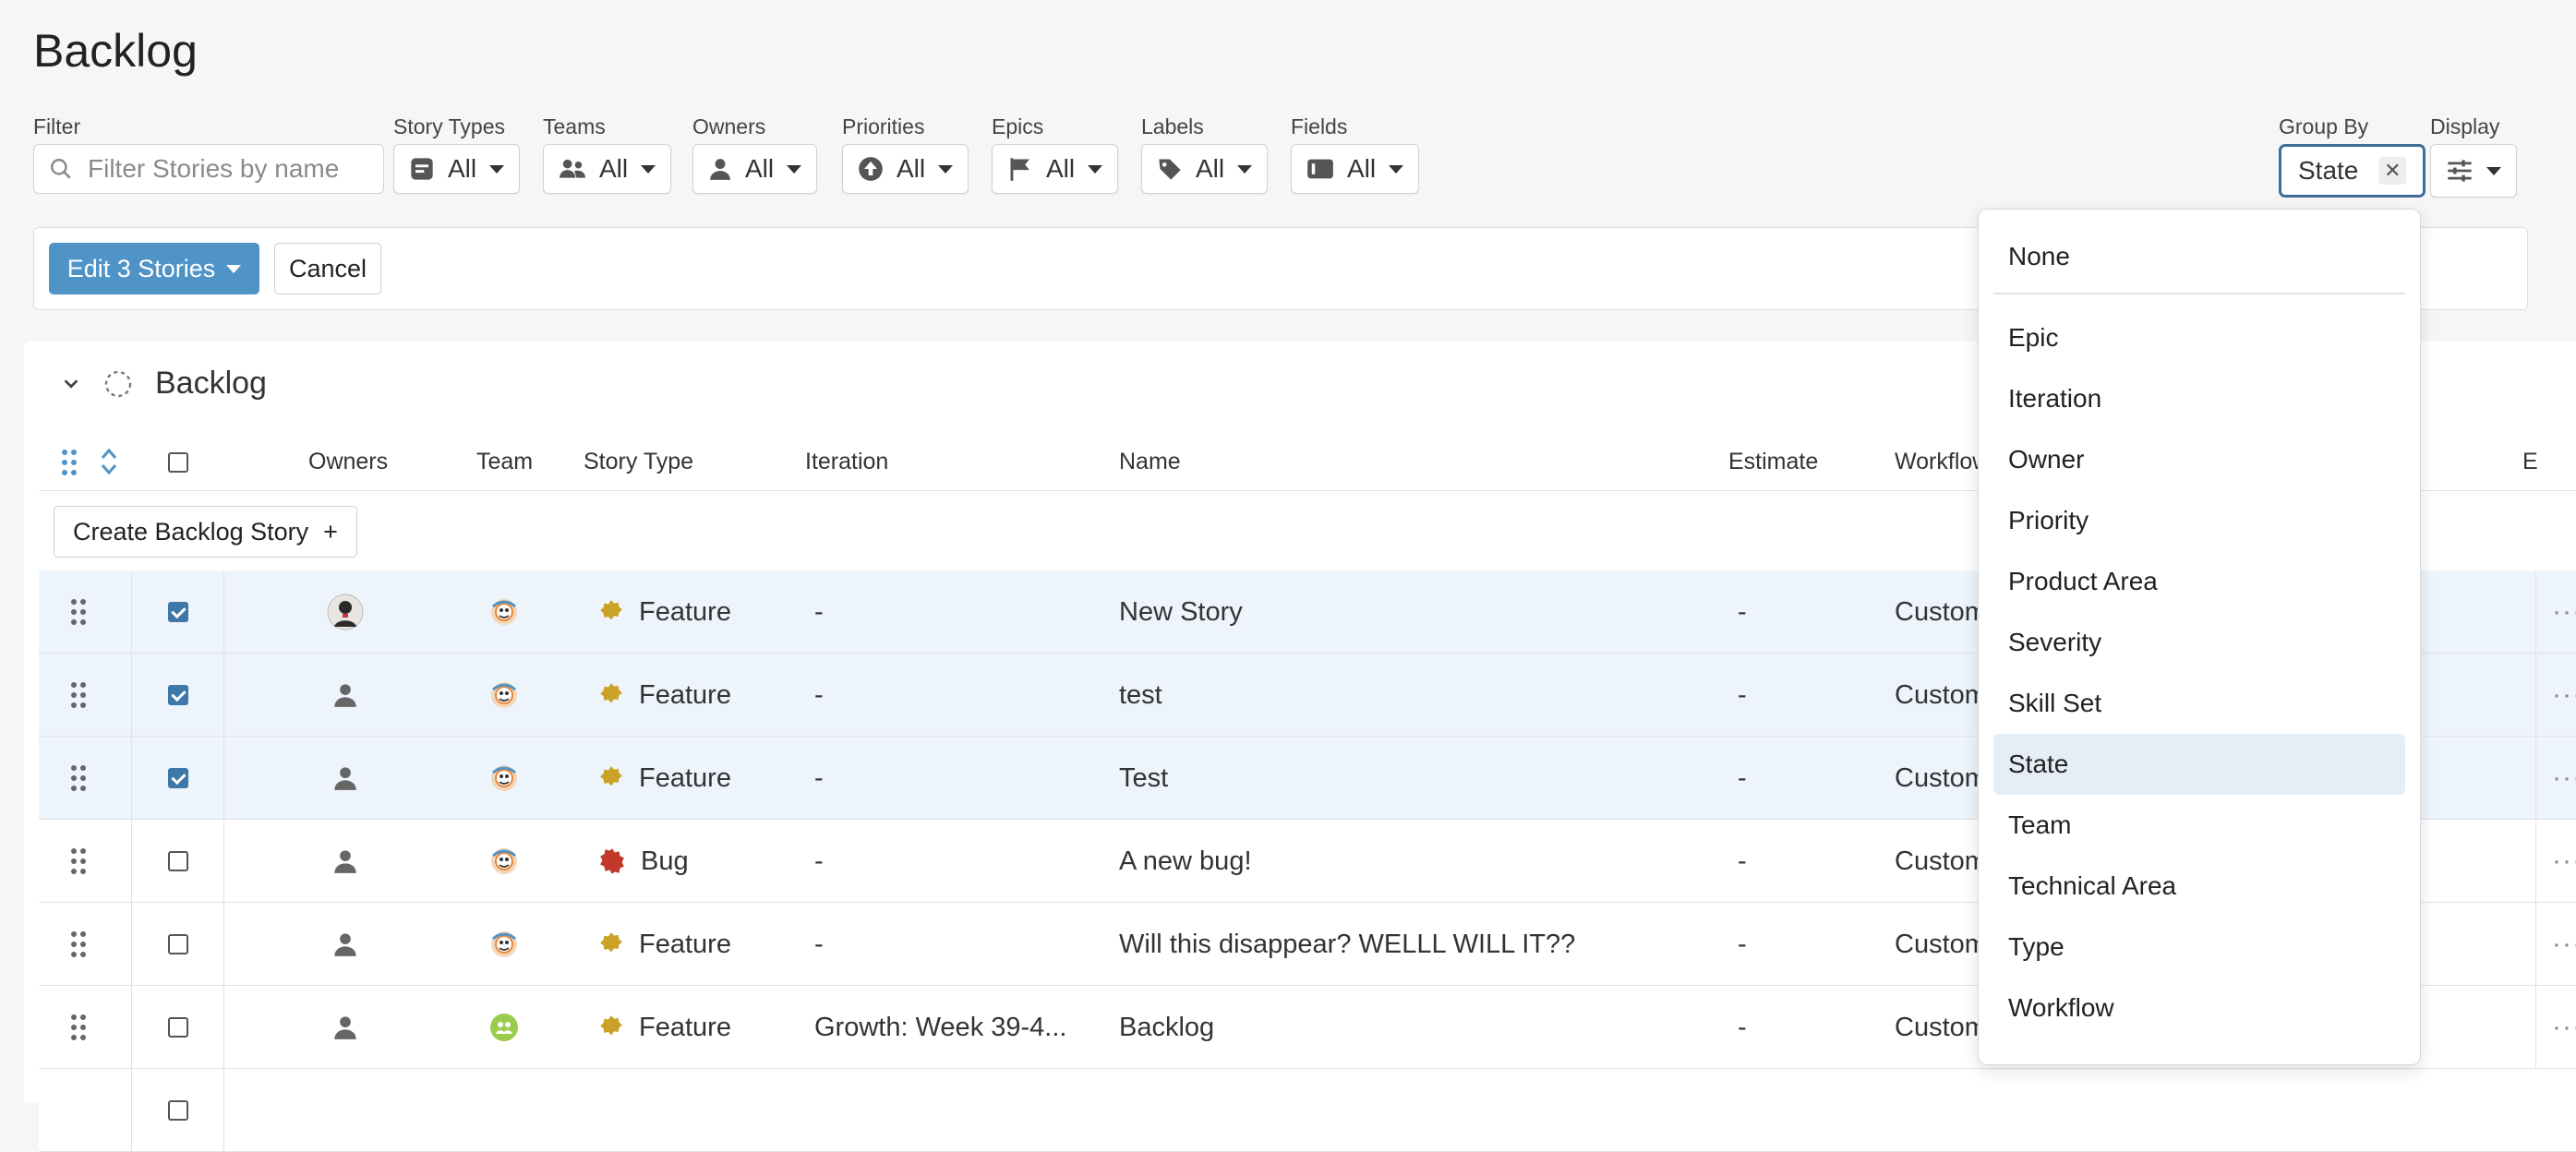  I want to click on group-by-value: State, so click(2328, 170).